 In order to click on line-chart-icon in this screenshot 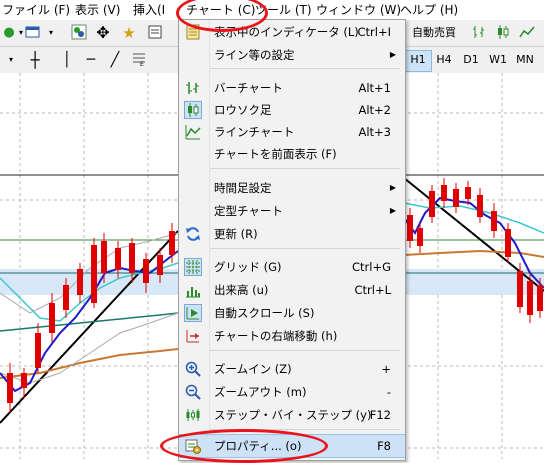, I will do `click(193, 132)`.